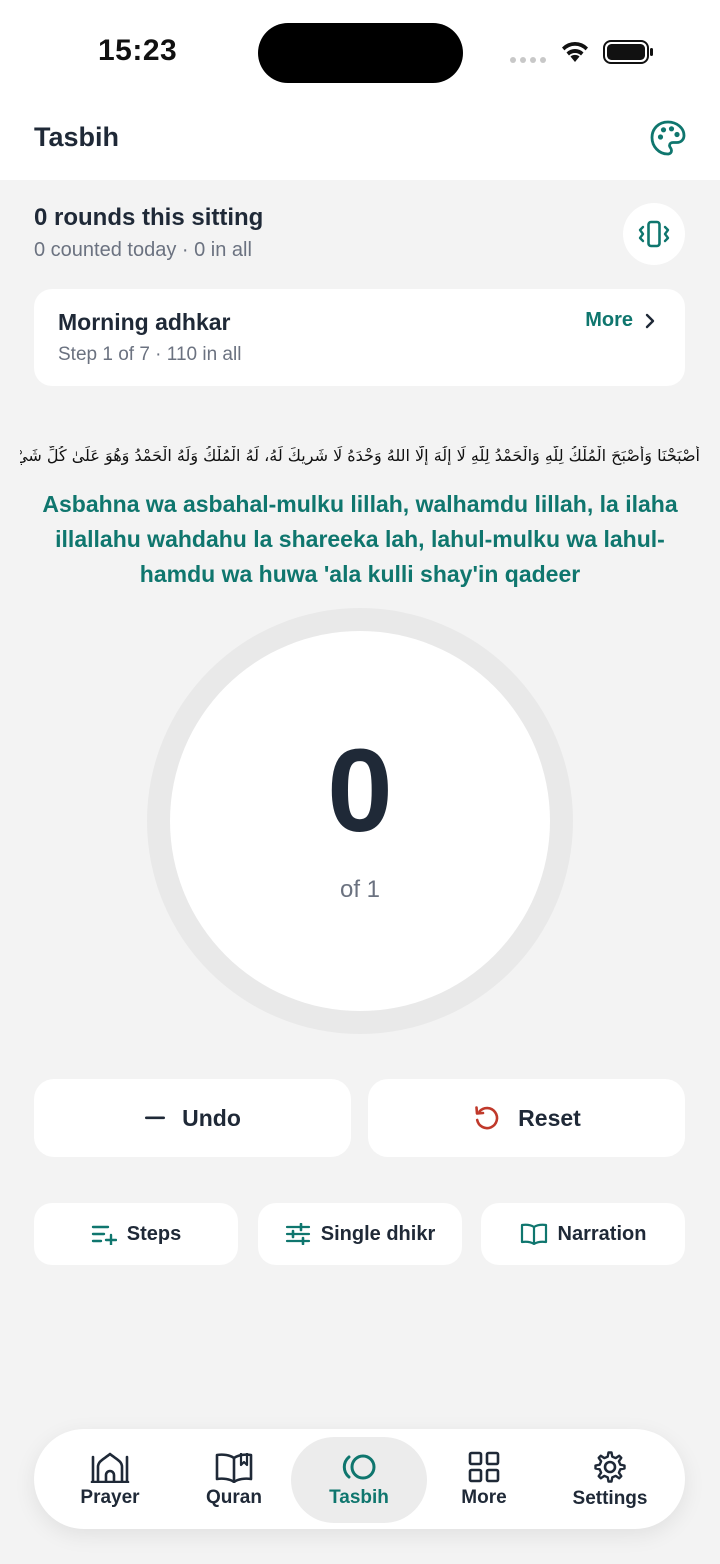  Describe the element at coordinates (149, 217) in the screenshot. I see `rounds-summary: 0 rounds this sitting` at that location.